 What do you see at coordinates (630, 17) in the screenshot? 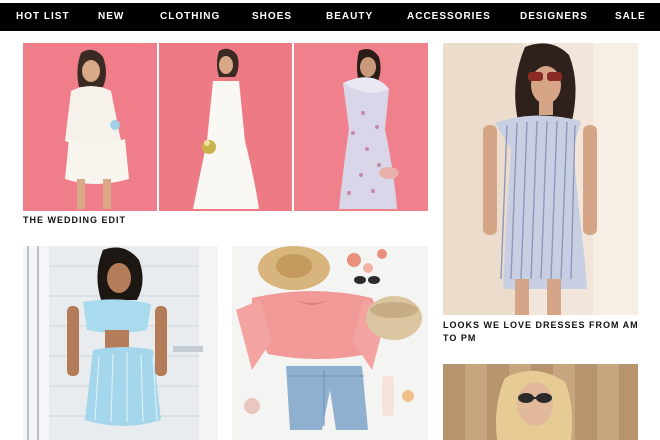
I see `nav-item-sale: SALE` at bounding box center [630, 17].